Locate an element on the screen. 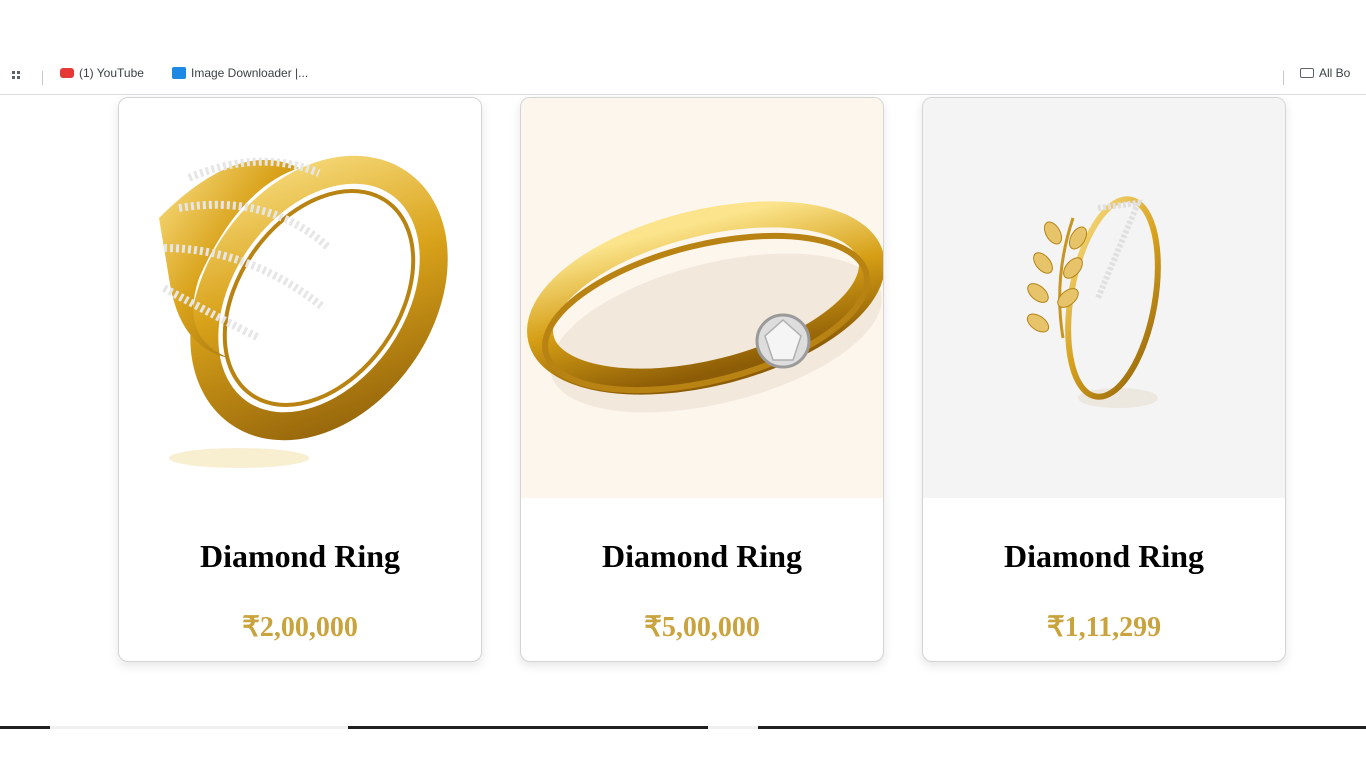 The height and width of the screenshot is (768, 1366). gold-diamond-ring-image is located at coordinates (303, 311).